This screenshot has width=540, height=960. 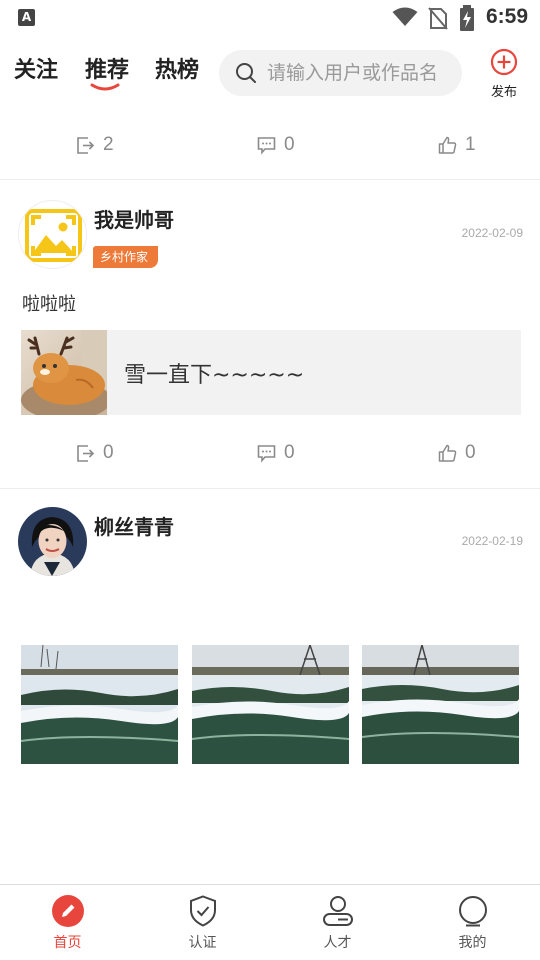 I want to click on post-text: 啦啦啦, so click(x=49, y=304).